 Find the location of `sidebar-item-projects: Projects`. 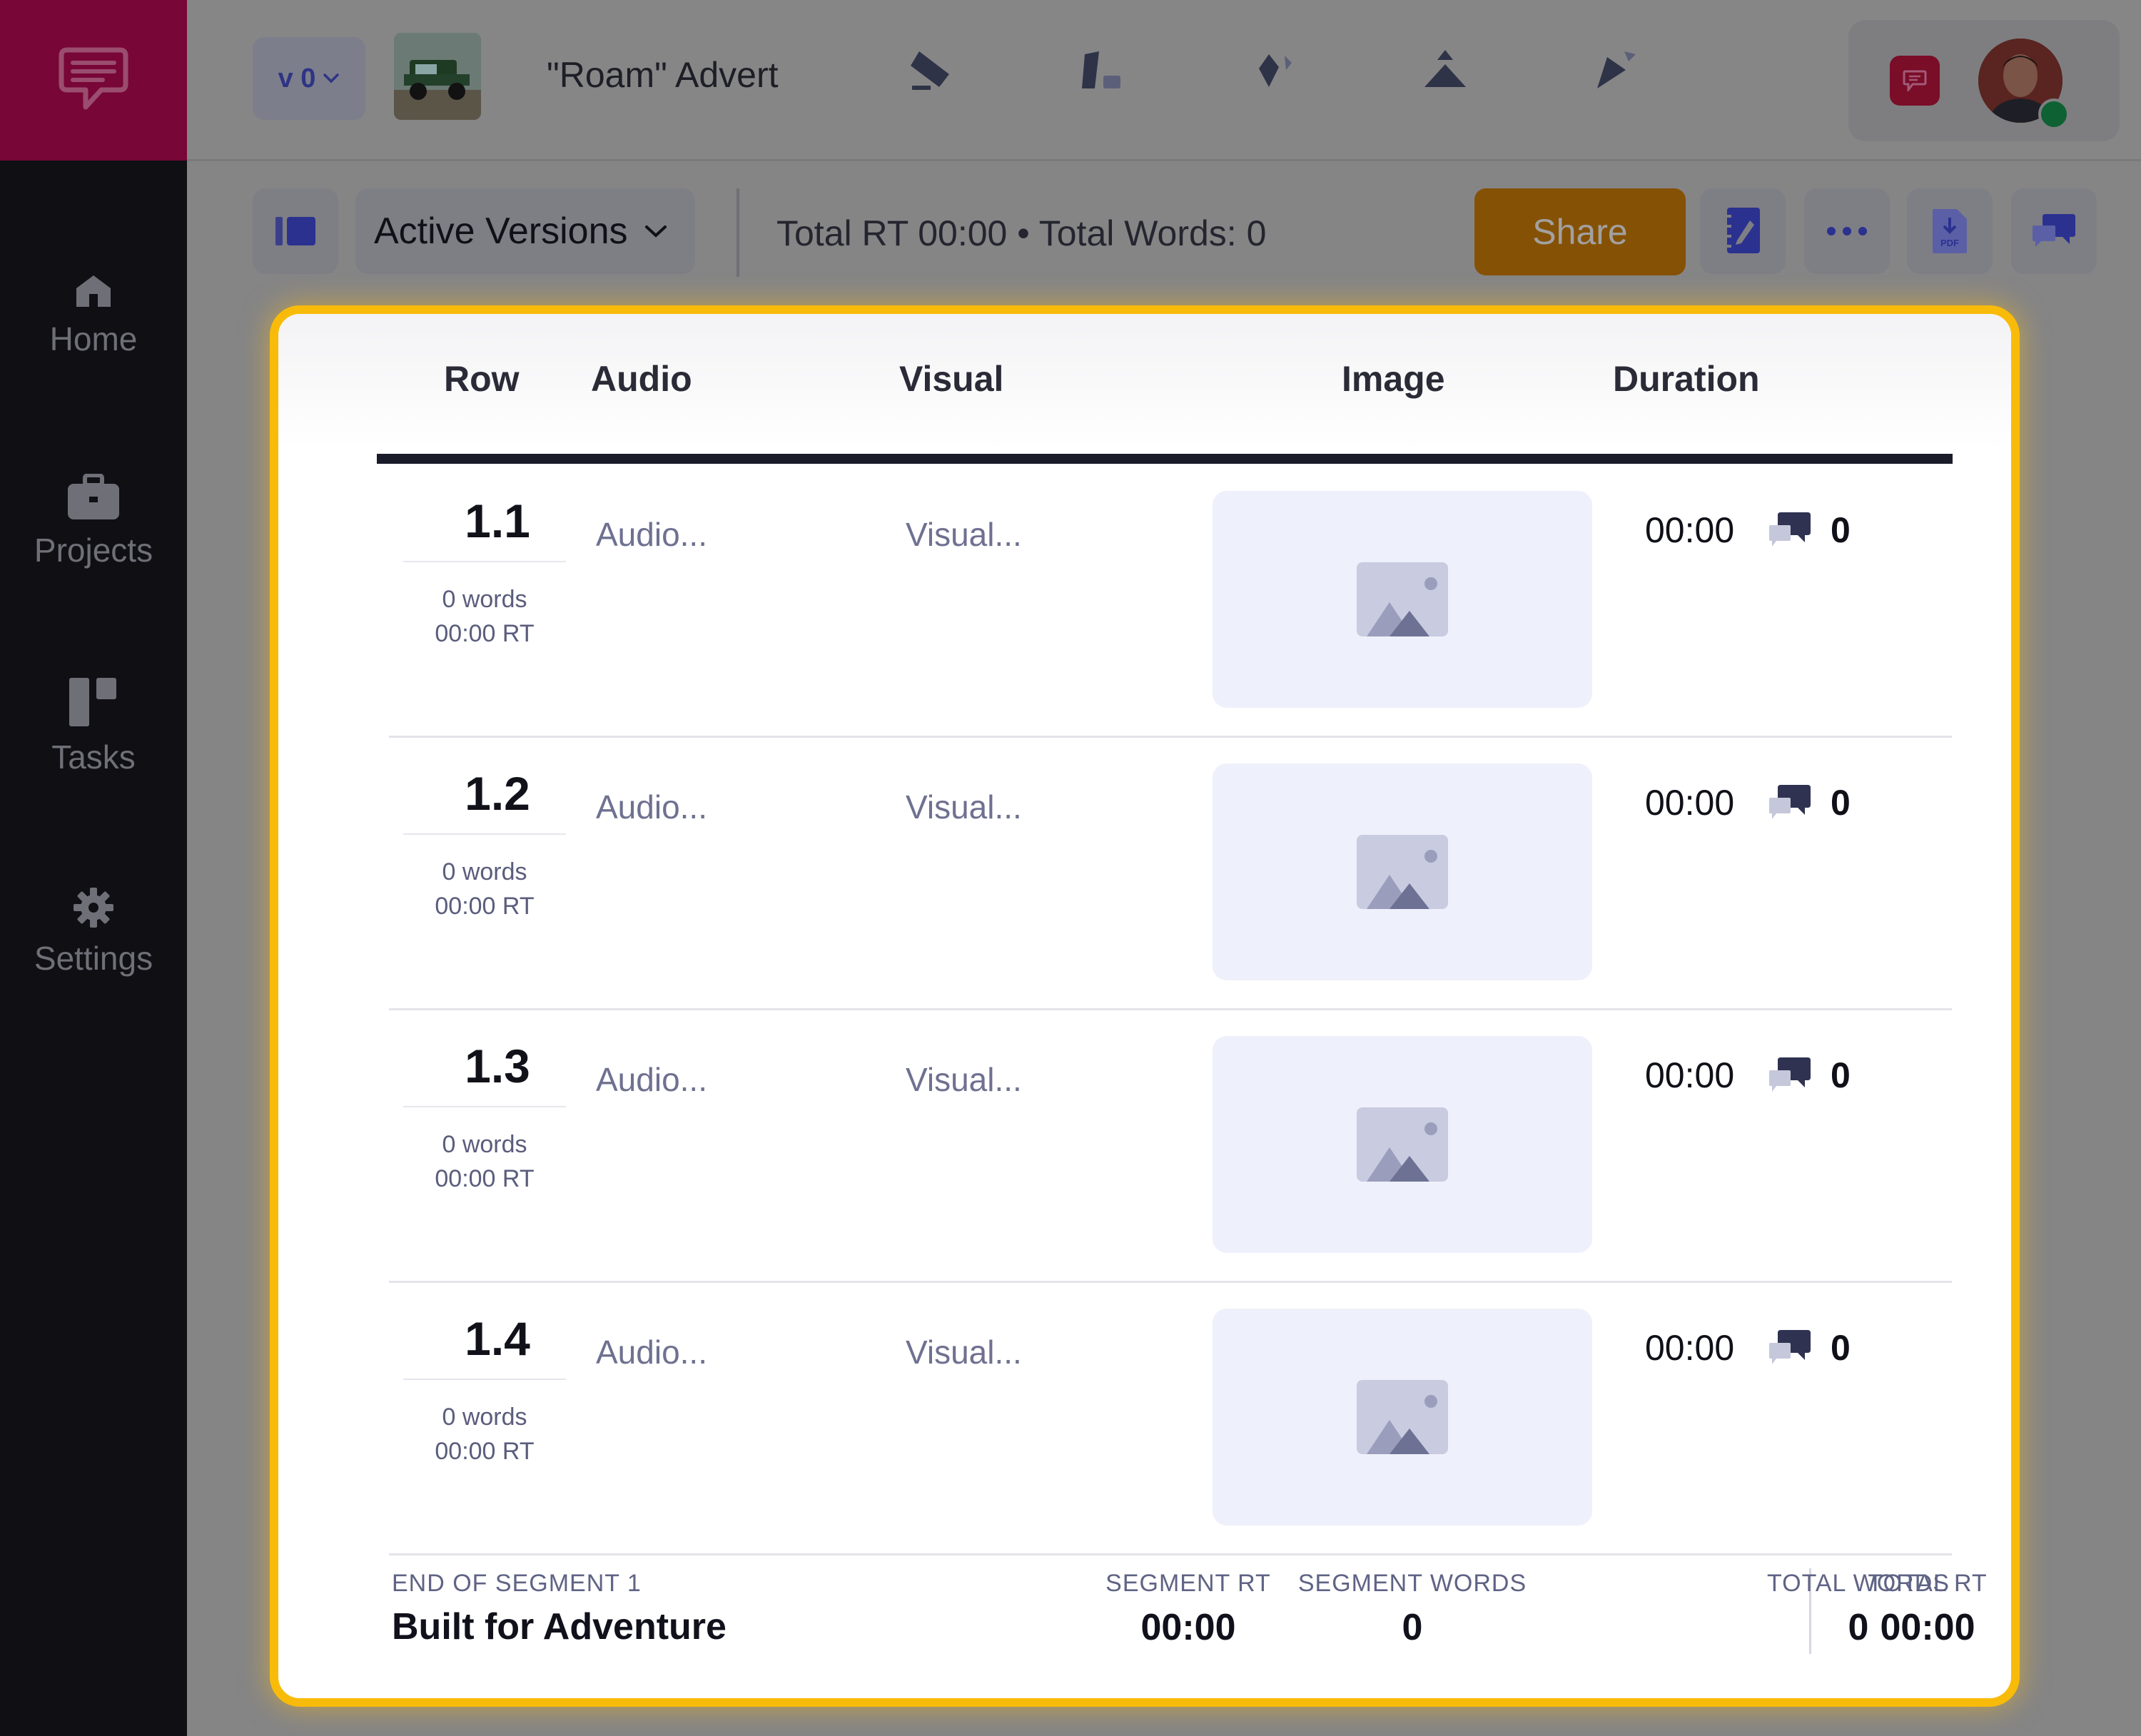

sidebar-item-projects: Projects is located at coordinates (93, 521).